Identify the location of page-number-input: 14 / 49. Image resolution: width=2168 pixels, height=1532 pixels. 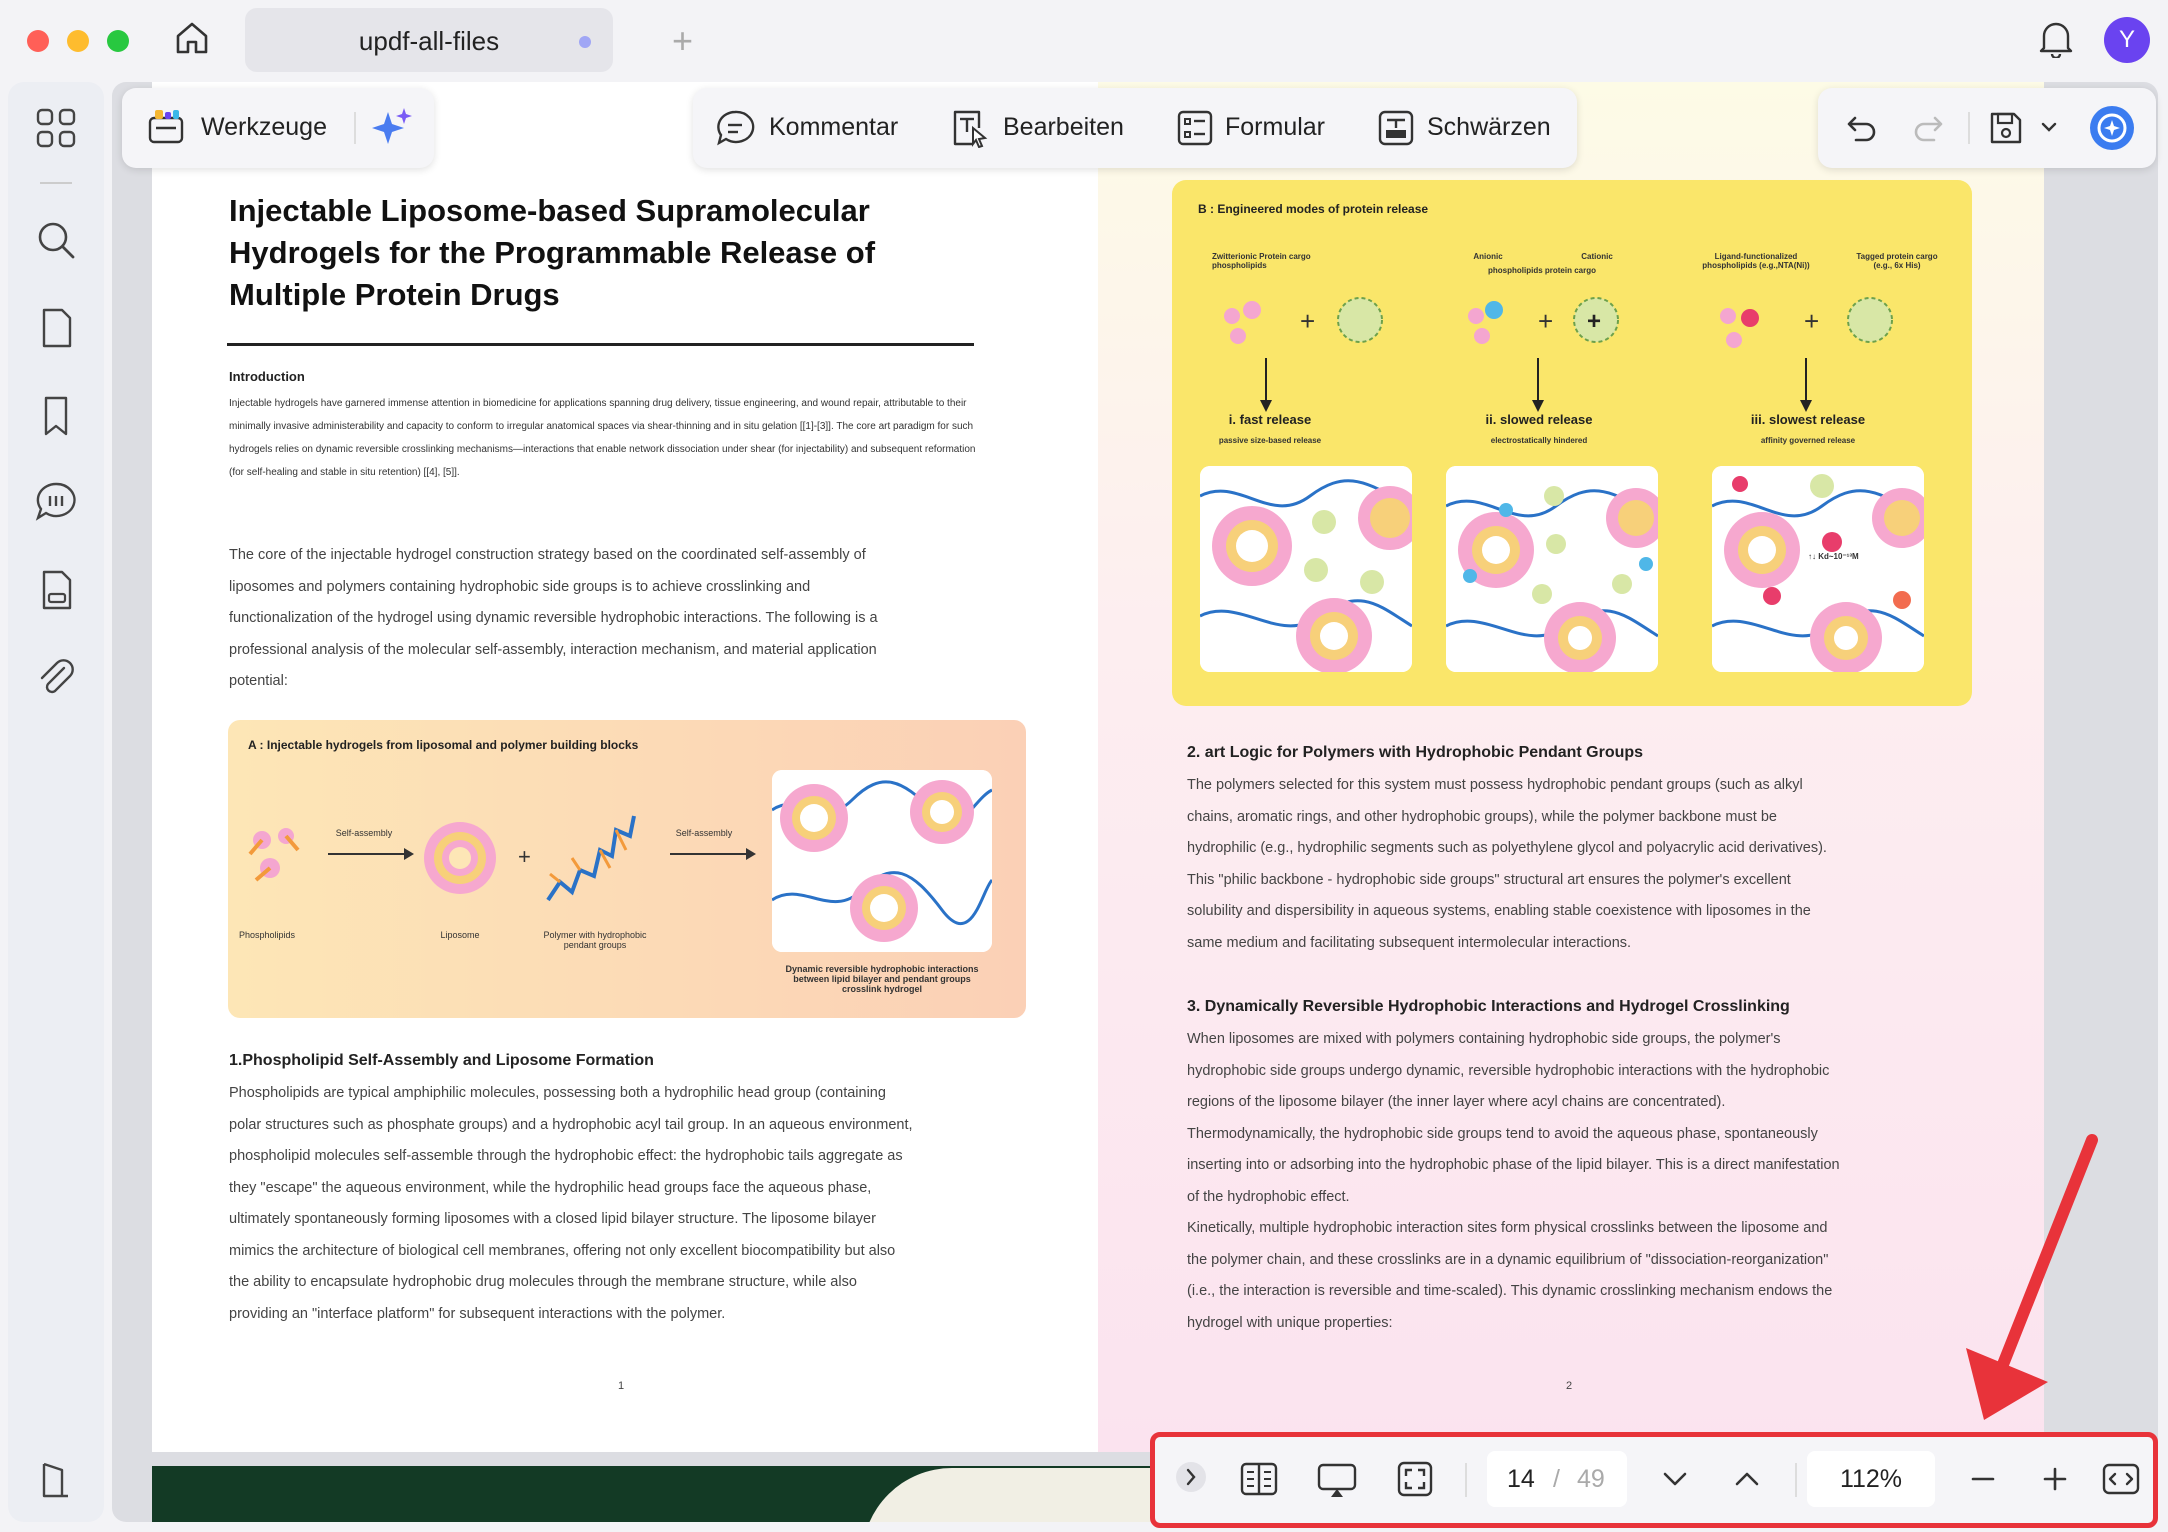
(1557, 1479).